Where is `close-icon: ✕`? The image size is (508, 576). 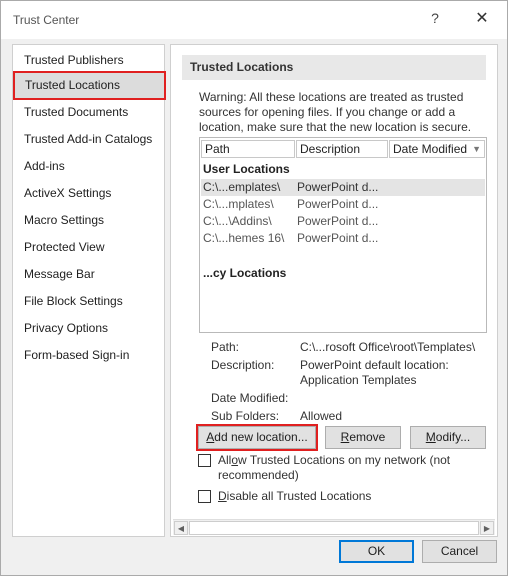
close-icon: ✕ is located at coordinates (482, 19).